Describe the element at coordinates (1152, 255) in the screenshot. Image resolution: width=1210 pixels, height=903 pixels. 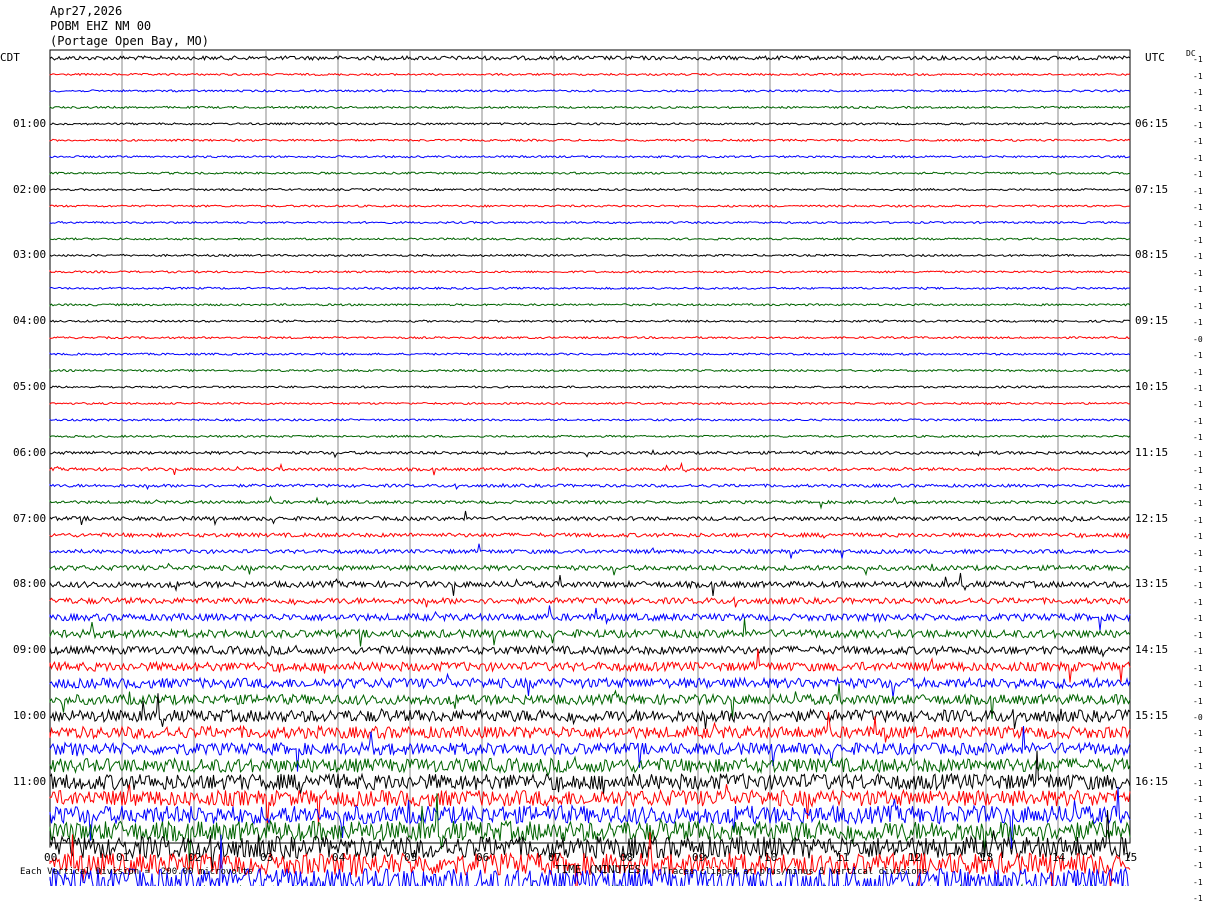
I see `right-hour-label: 08:15` at that location.